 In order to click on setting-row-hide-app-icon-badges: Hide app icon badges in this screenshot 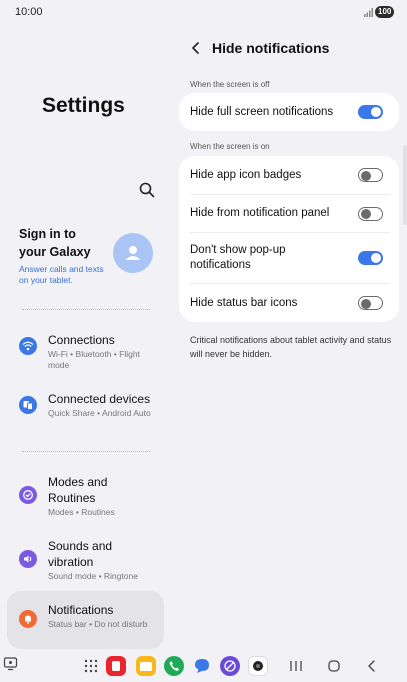, I will do `click(289, 175)`.